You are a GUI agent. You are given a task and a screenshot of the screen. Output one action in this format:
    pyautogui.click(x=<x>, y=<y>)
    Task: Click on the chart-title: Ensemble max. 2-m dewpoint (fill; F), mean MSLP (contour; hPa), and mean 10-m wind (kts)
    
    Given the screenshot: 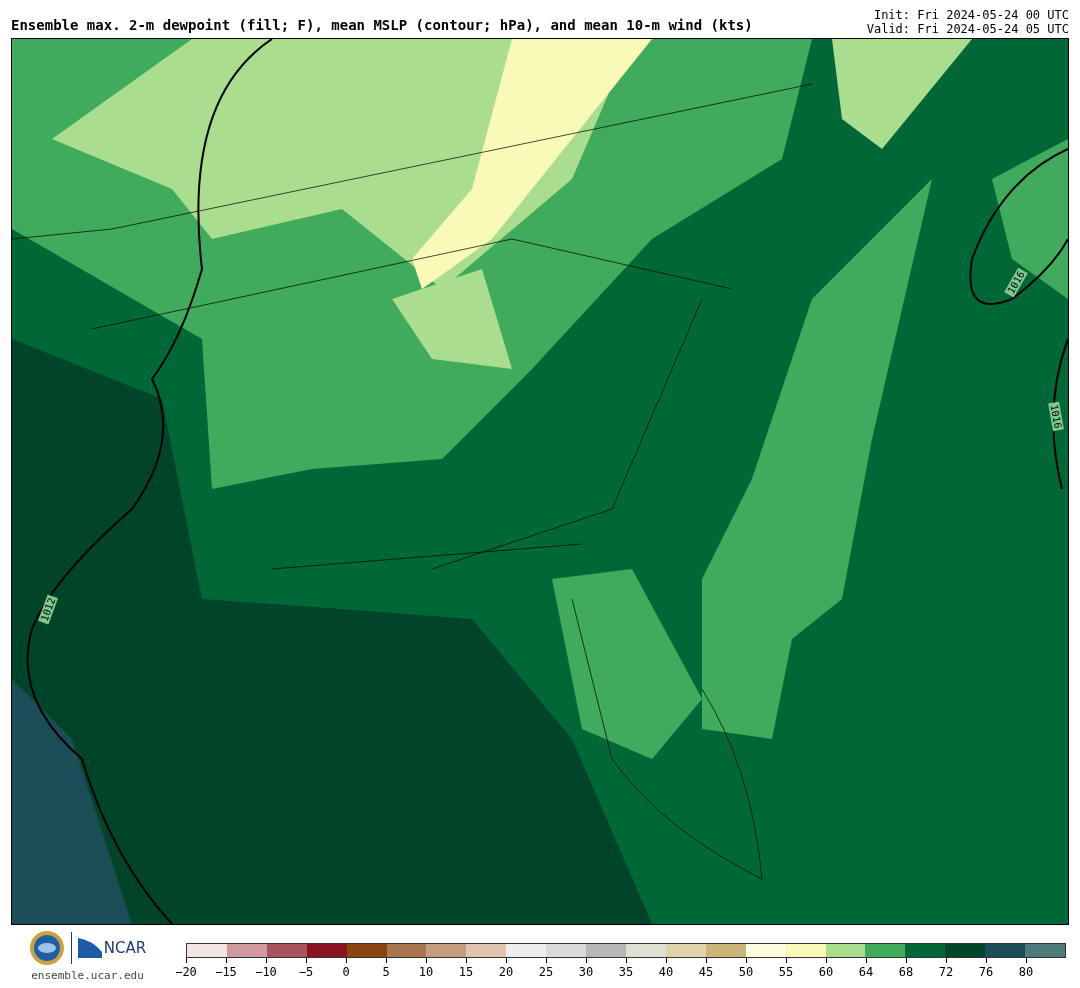 What is the action you would take?
    pyautogui.click(x=382, y=26)
    